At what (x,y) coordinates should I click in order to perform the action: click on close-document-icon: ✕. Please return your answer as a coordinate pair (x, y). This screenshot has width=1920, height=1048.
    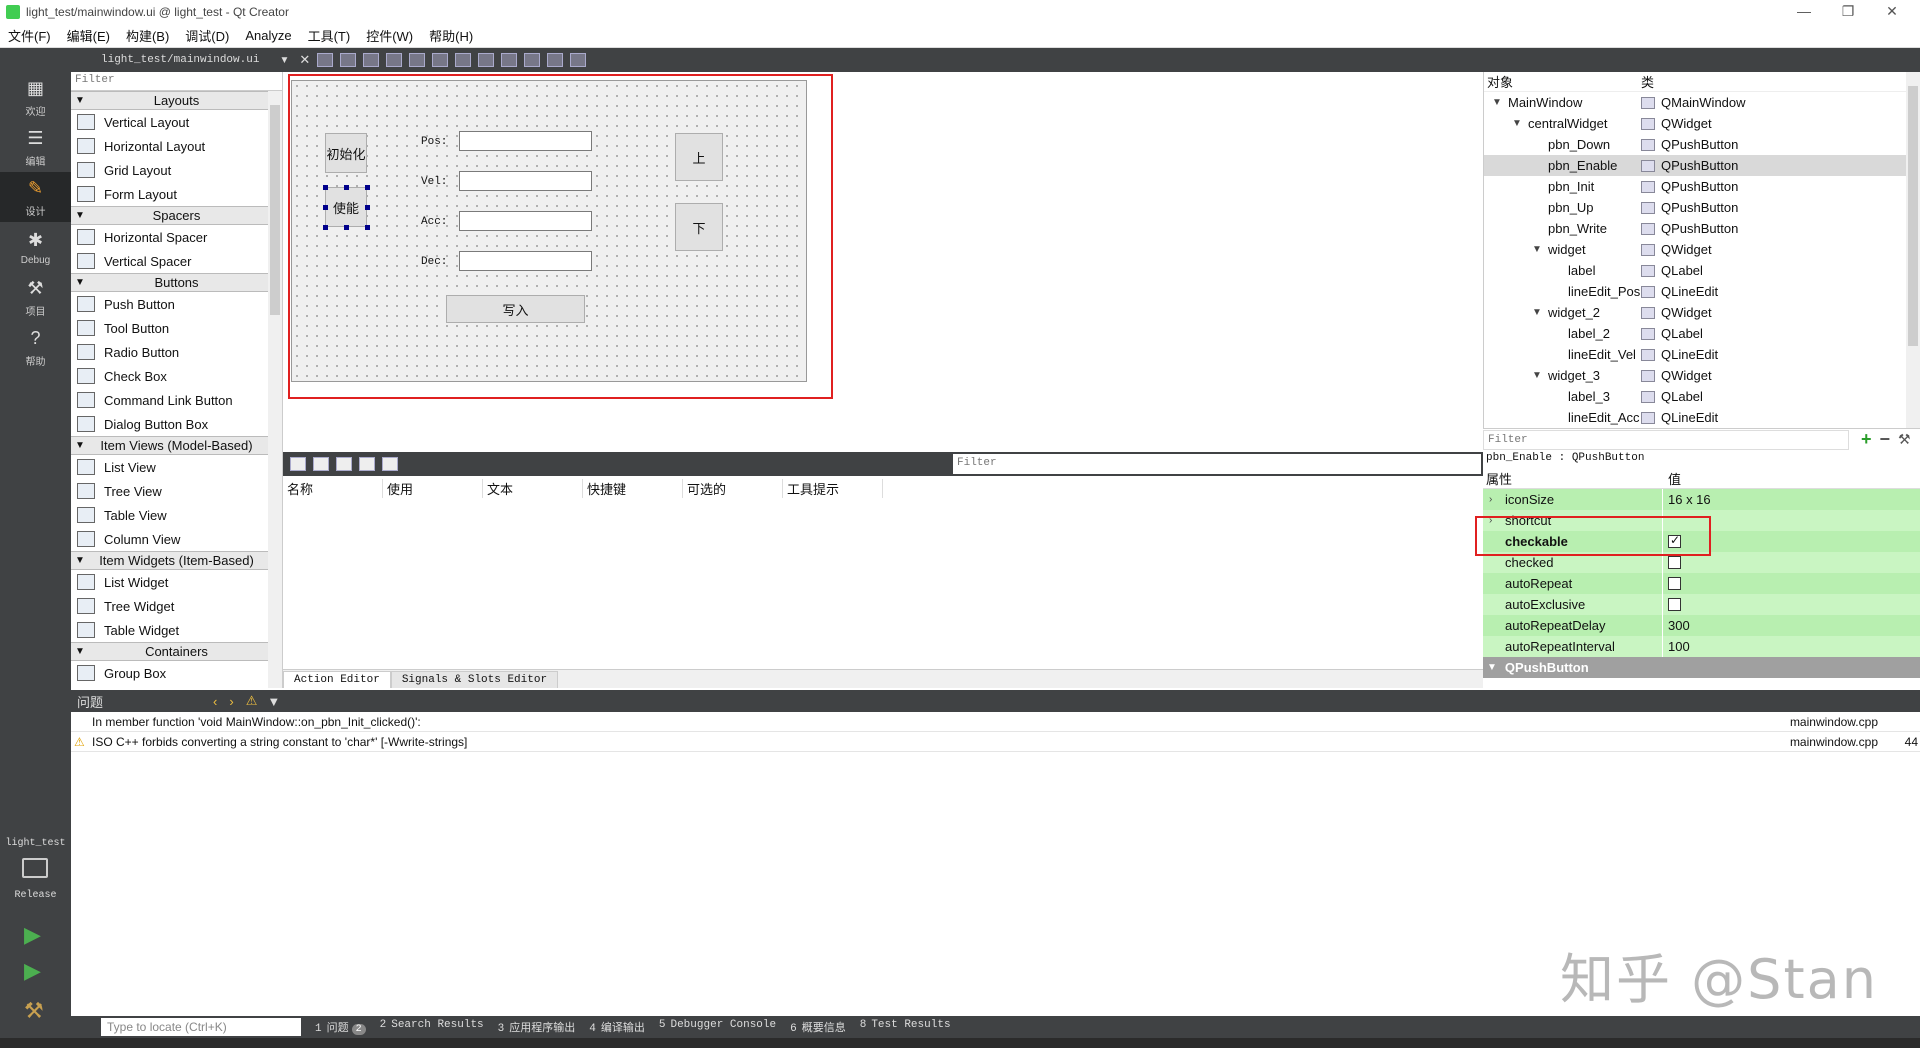
    Looking at the image, I should click on (304, 60).